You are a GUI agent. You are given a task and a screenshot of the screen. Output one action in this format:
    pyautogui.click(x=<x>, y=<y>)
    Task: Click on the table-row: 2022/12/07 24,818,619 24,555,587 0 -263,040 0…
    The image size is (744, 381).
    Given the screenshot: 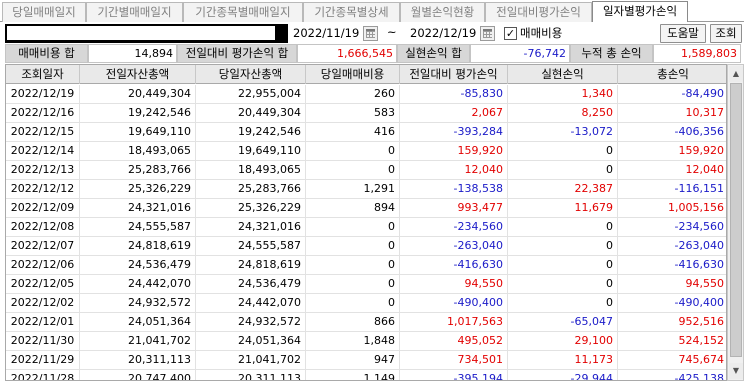 What is the action you would take?
    pyautogui.click(x=366, y=246)
    